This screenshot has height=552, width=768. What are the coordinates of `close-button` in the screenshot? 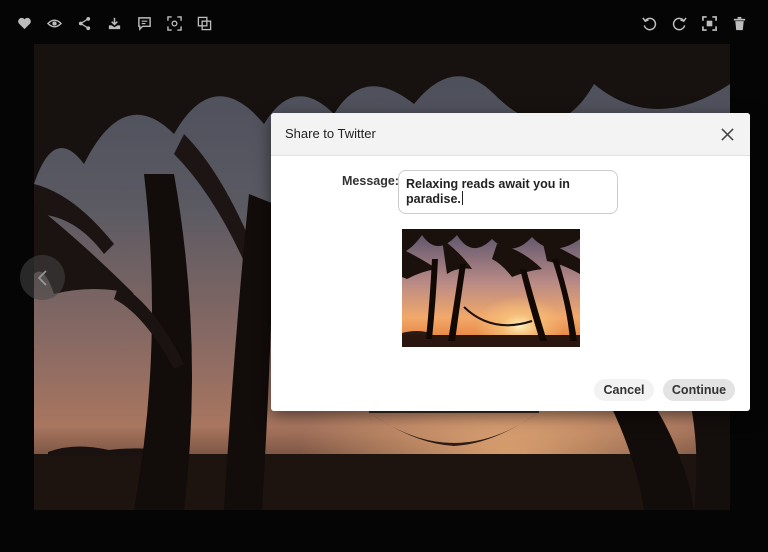 It's located at (727, 134).